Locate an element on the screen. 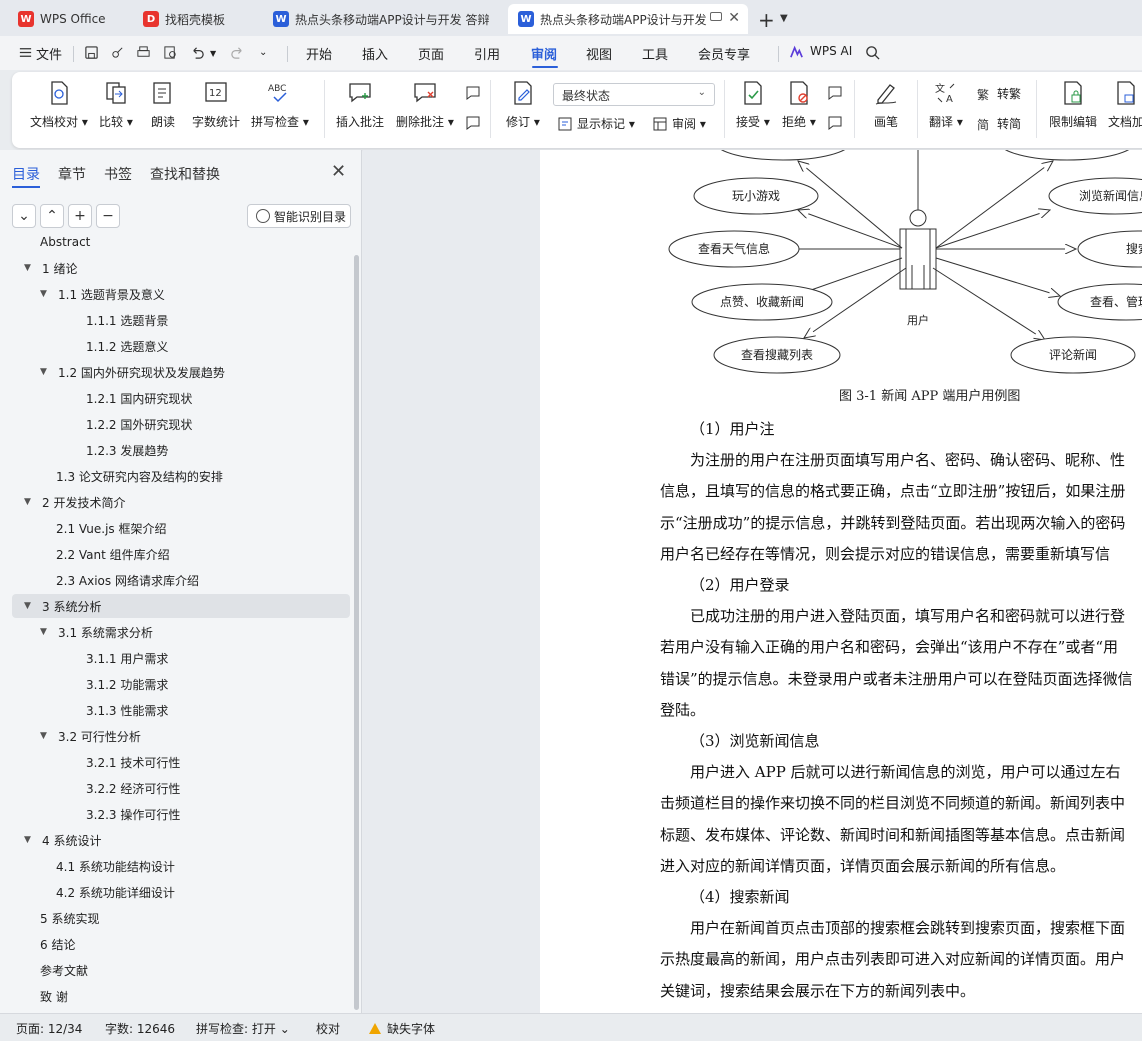  next-change-icon is located at coordinates (835, 123).